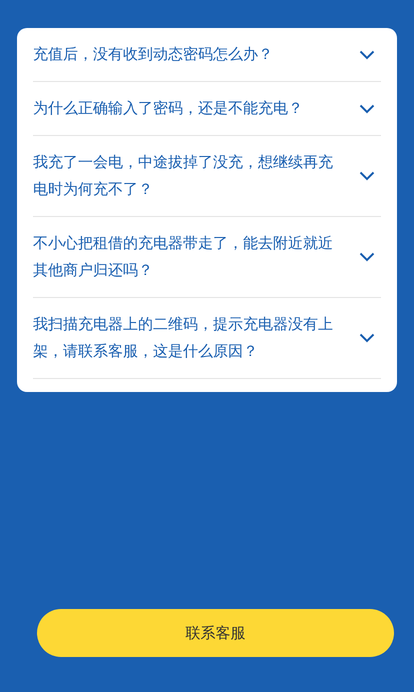 This screenshot has height=692, width=414. Describe the element at coordinates (207, 338) in the screenshot. I see `faq-item: 我扫描充电器上的二维码，提示充电器没有上架，请联系客服，这是什么原因？` at that location.